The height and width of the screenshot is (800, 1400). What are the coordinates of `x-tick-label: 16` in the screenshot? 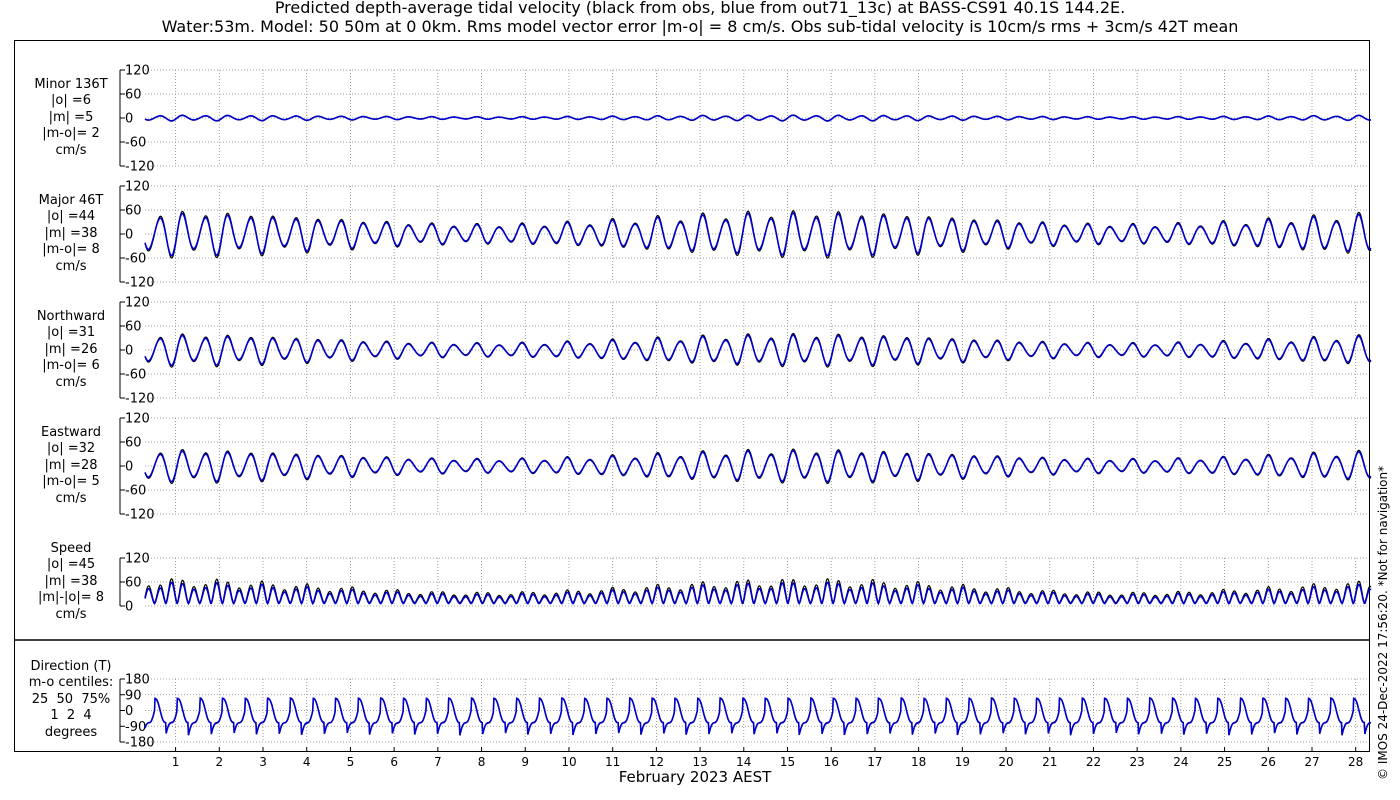 It's located at (831, 762).